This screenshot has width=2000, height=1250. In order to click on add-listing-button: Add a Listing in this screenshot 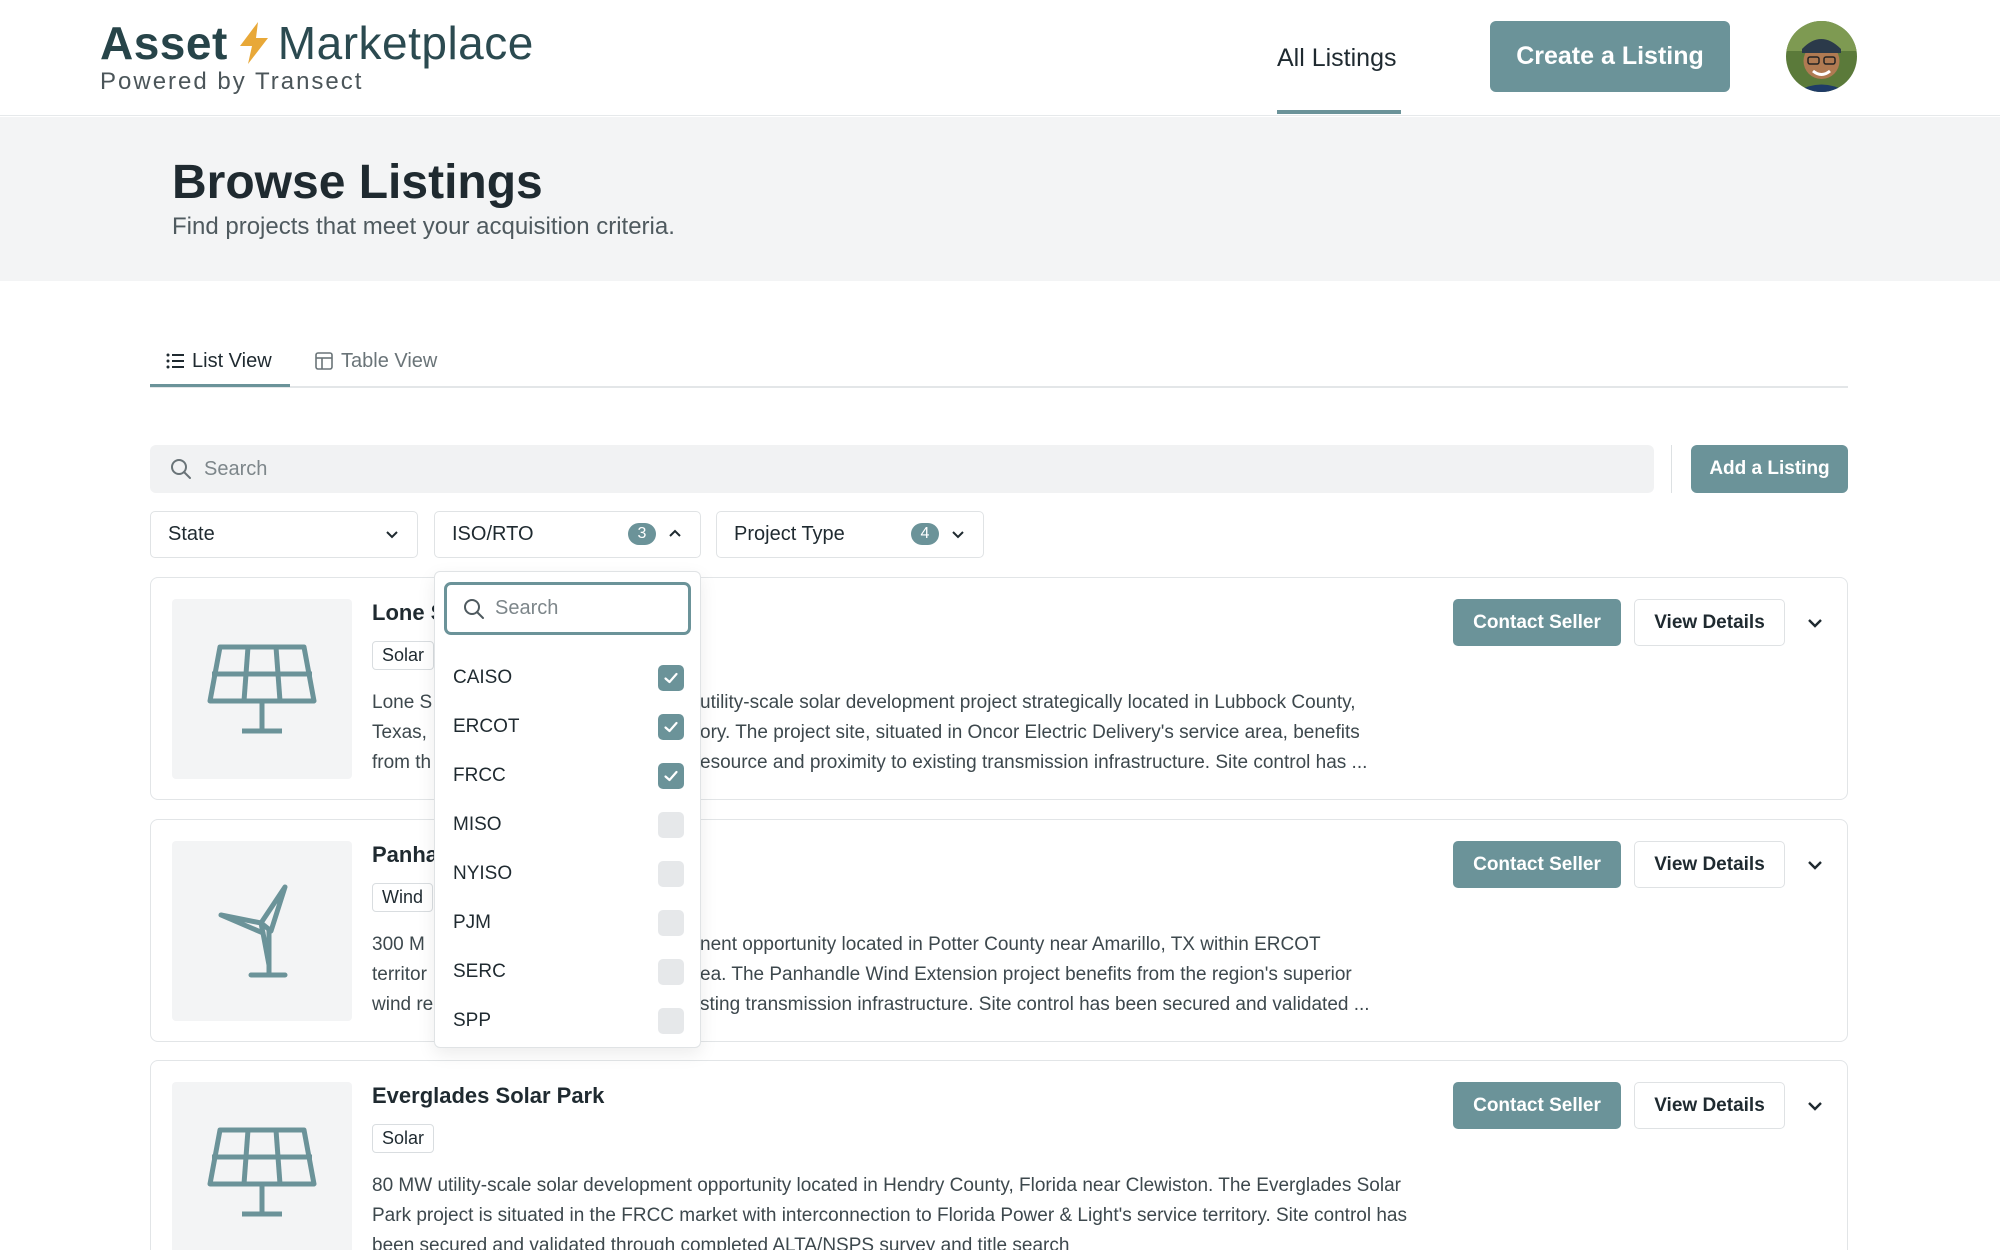, I will do `click(1769, 469)`.